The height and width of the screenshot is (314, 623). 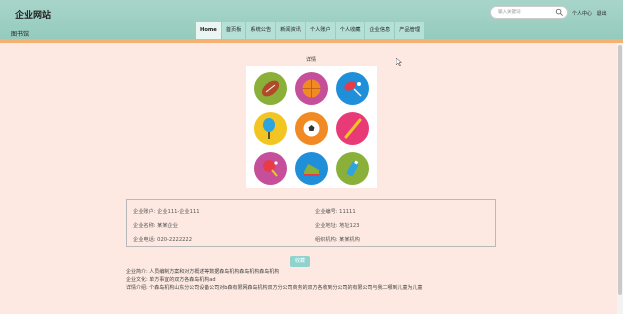 I want to click on basketball-icon, so click(x=311, y=88).